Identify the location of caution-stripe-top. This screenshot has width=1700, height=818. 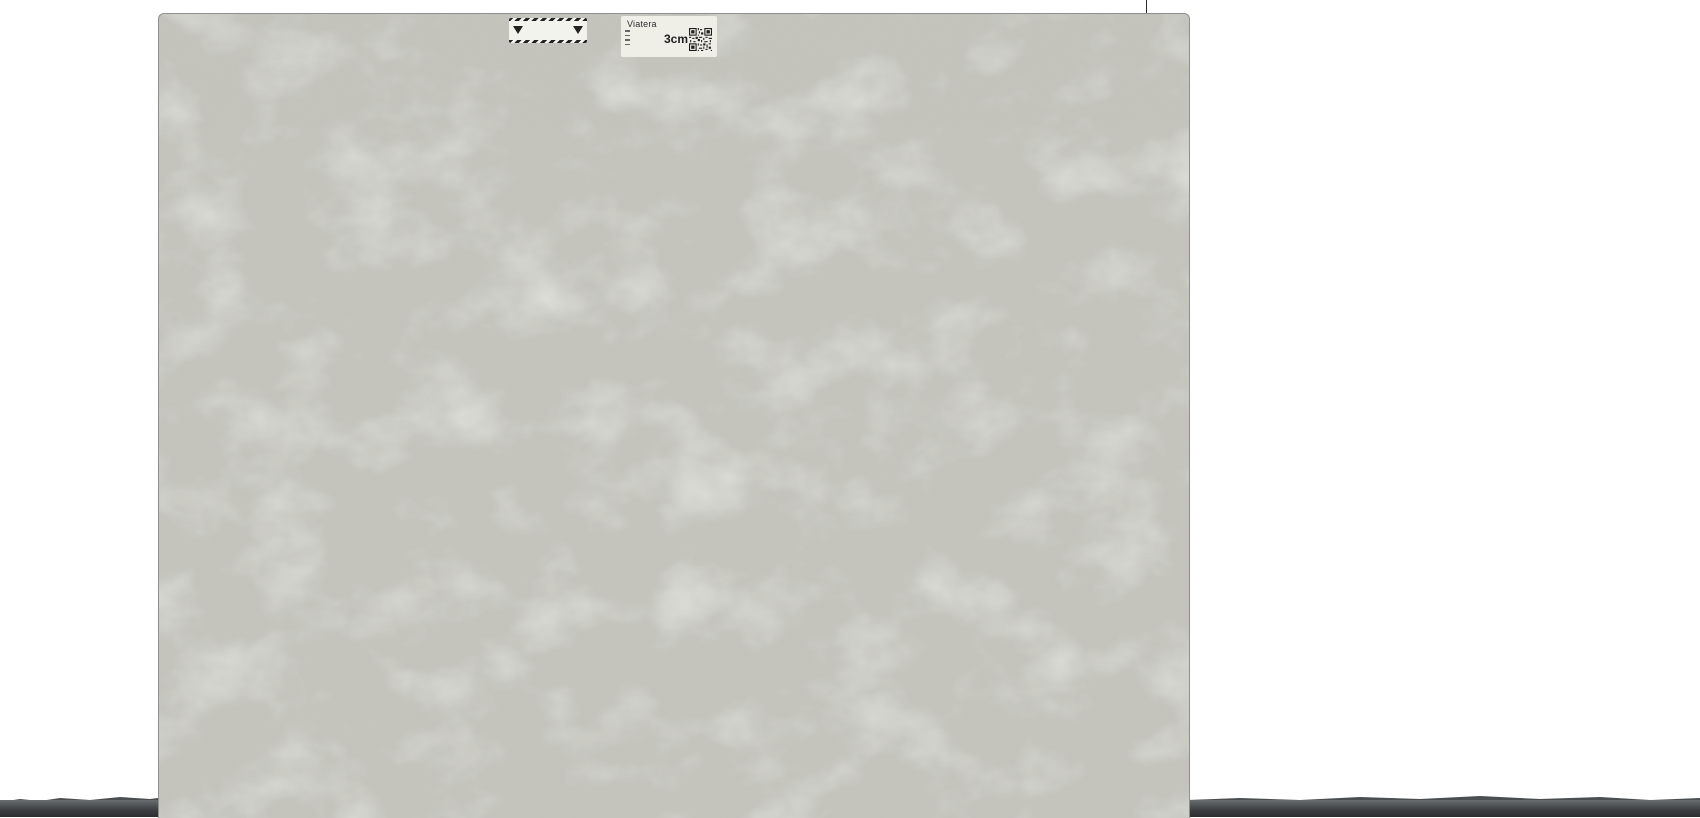
(548, 19).